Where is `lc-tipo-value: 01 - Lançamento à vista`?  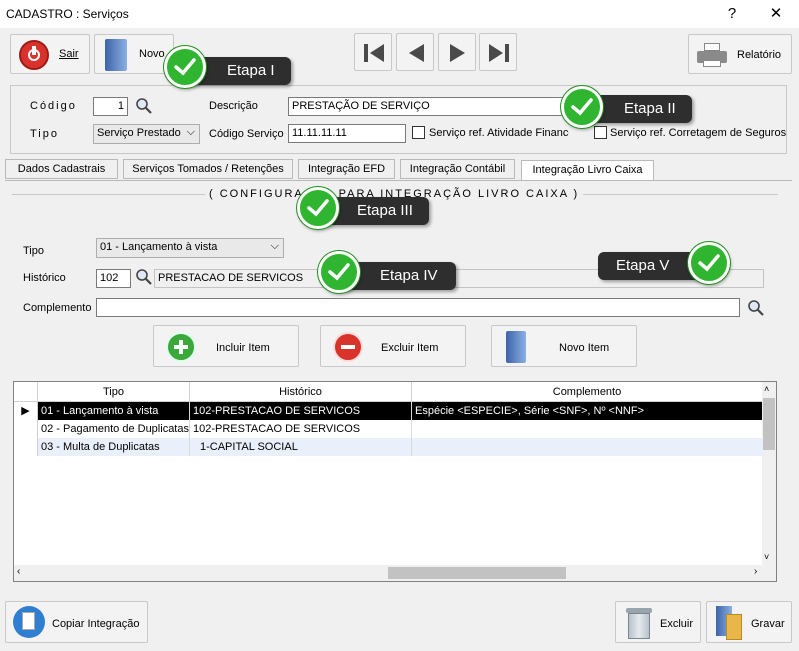
lc-tipo-value: 01 - Lançamento à vista is located at coordinates (159, 247).